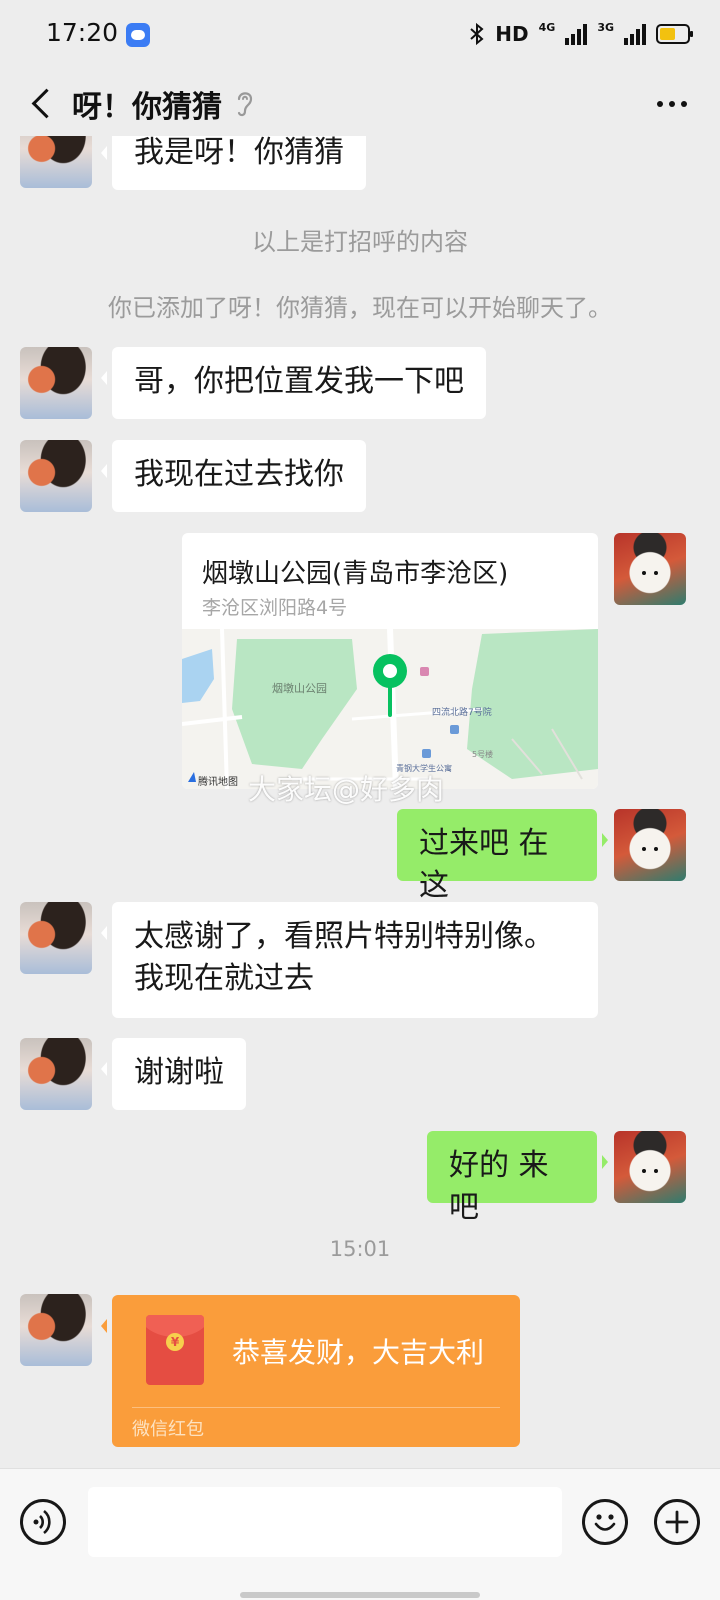 Image resolution: width=720 pixels, height=1600 pixels. Describe the element at coordinates (672, 104) in the screenshot. I see `more-button` at that location.